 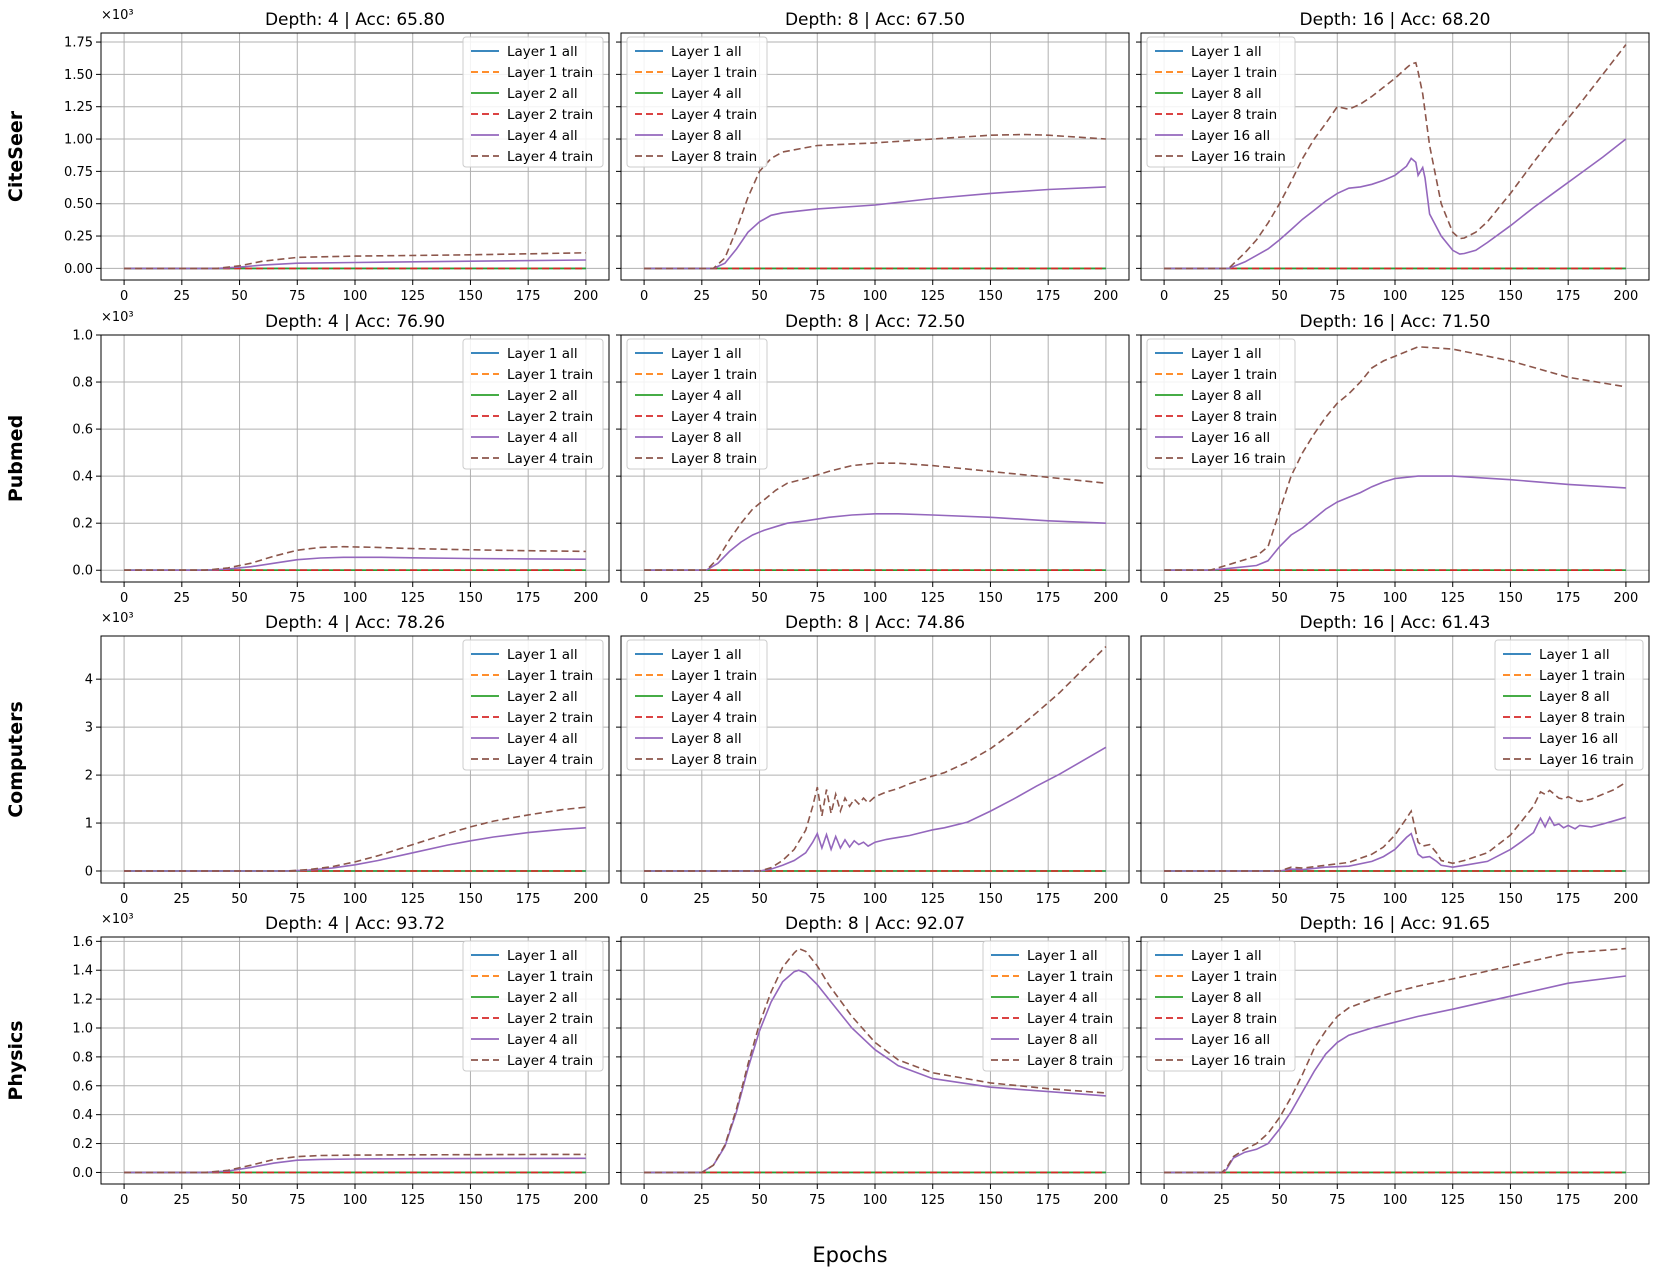 I want to click on y-tick-label: 0.00, so click(x=78, y=269).